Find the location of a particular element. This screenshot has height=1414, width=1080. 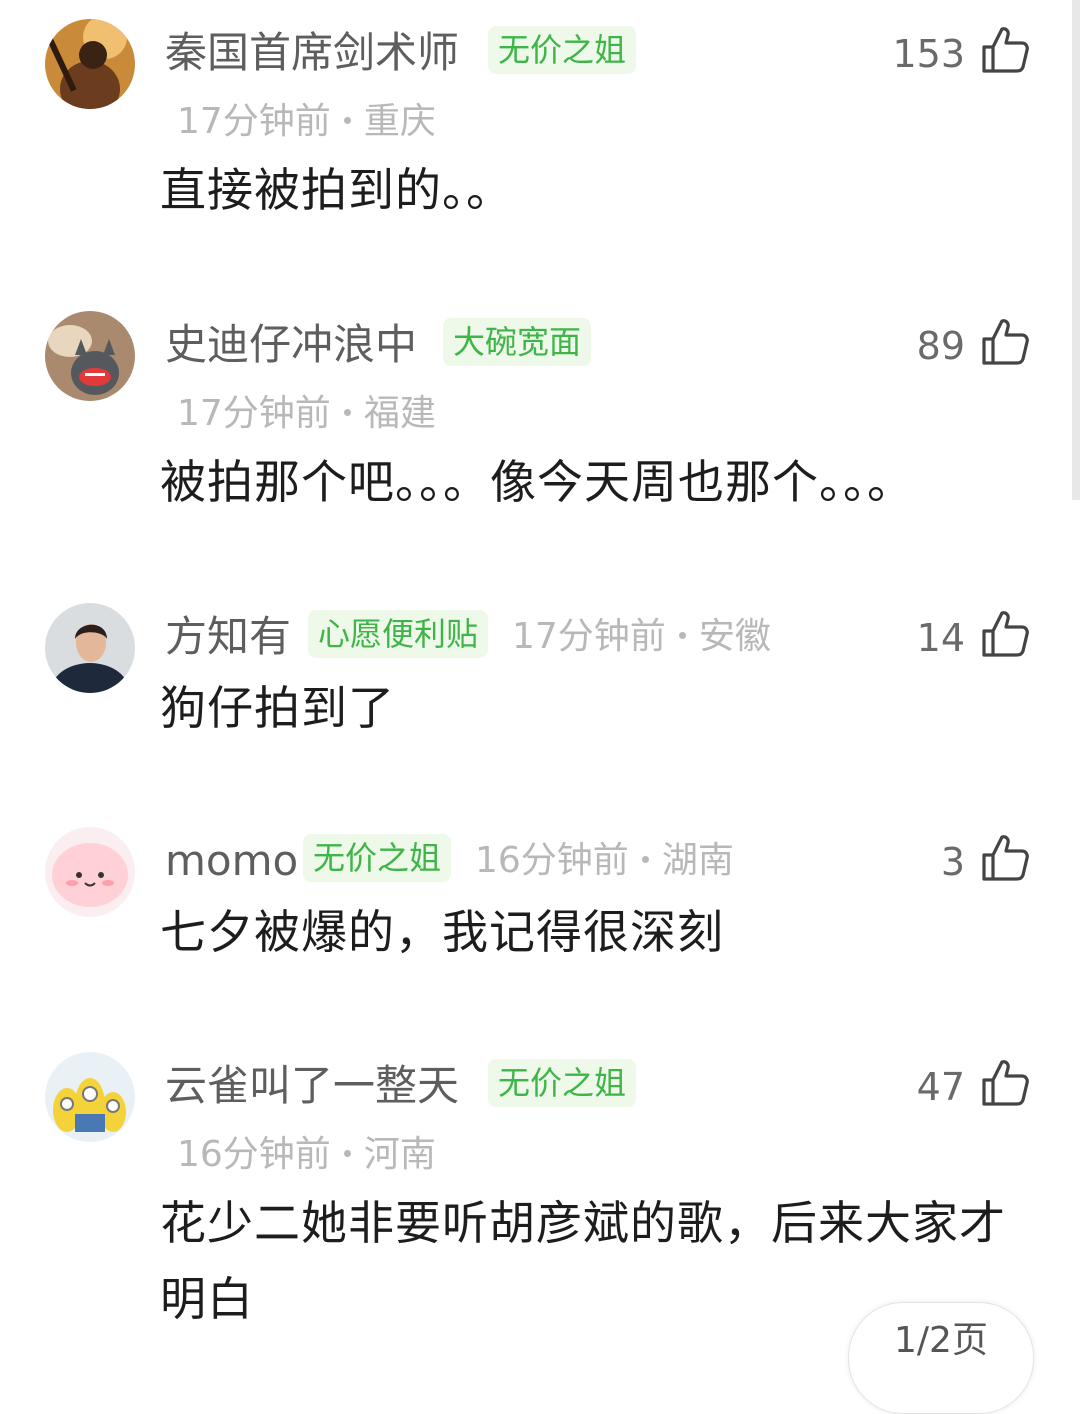

user-badge: 心愿便利贴 is located at coordinates (398, 634).